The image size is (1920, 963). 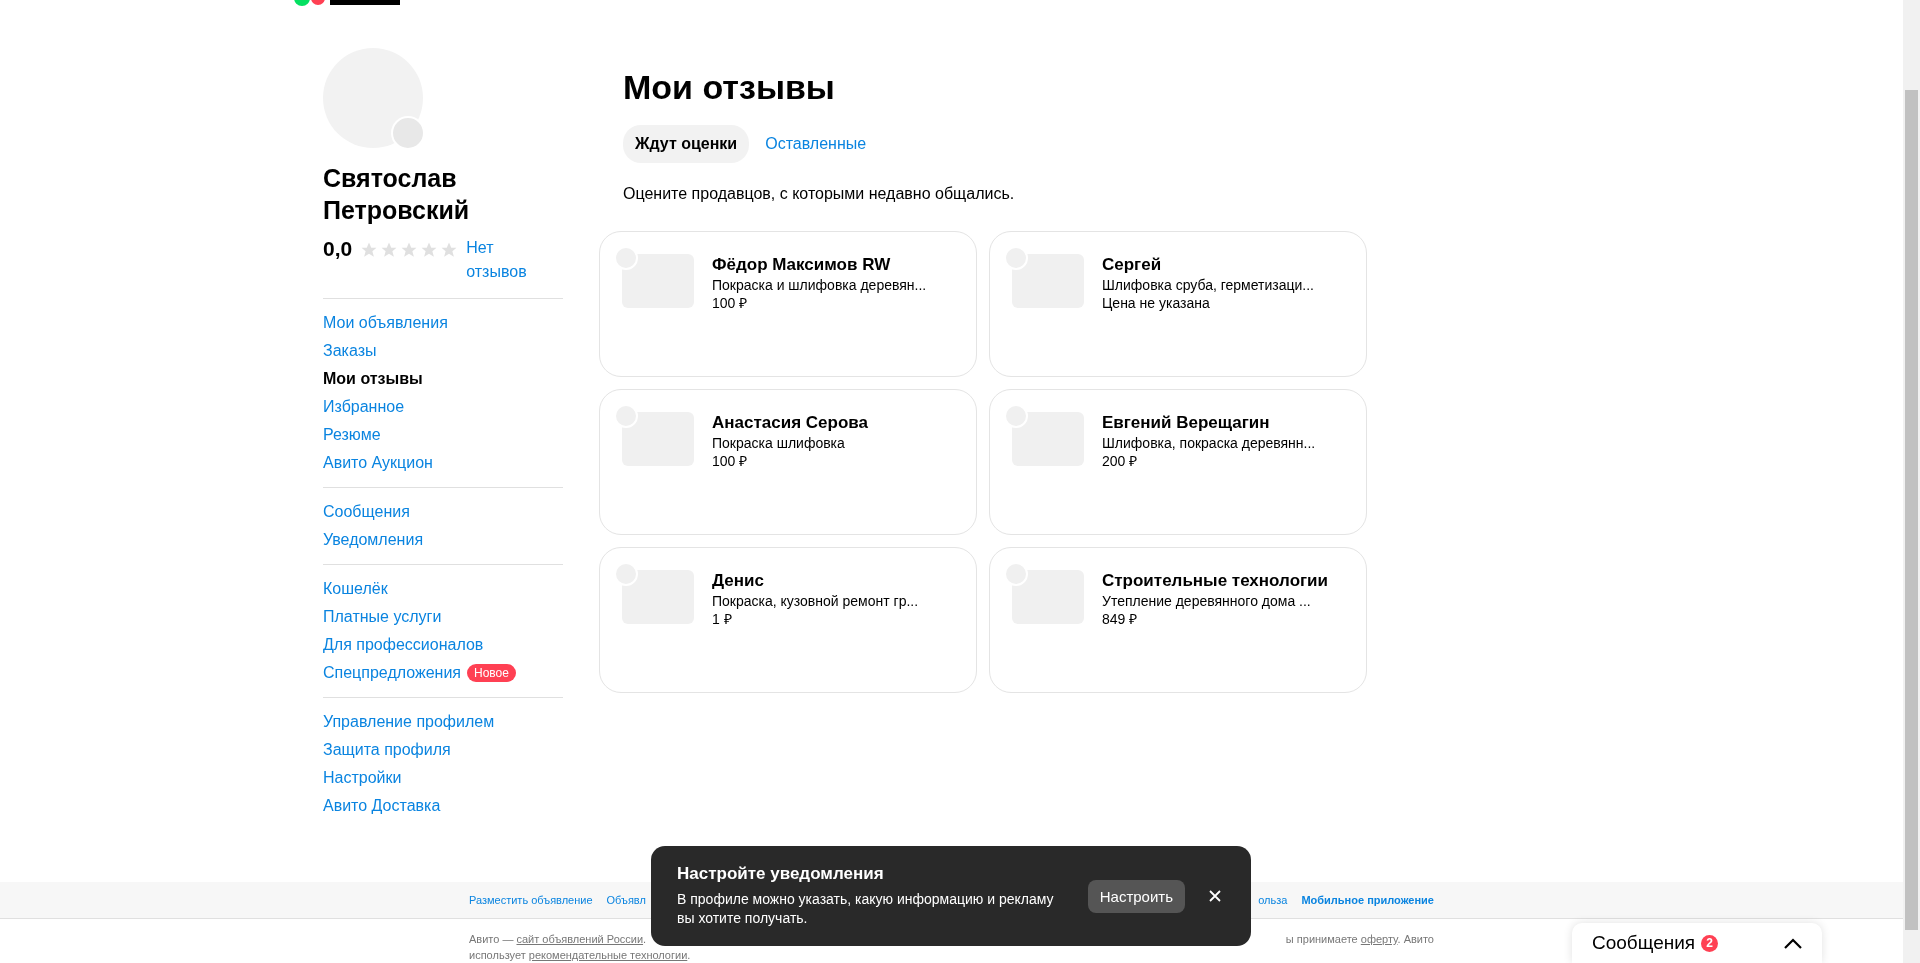 I want to click on sidebar-item-label: Спецпредложения, so click(x=392, y=673).